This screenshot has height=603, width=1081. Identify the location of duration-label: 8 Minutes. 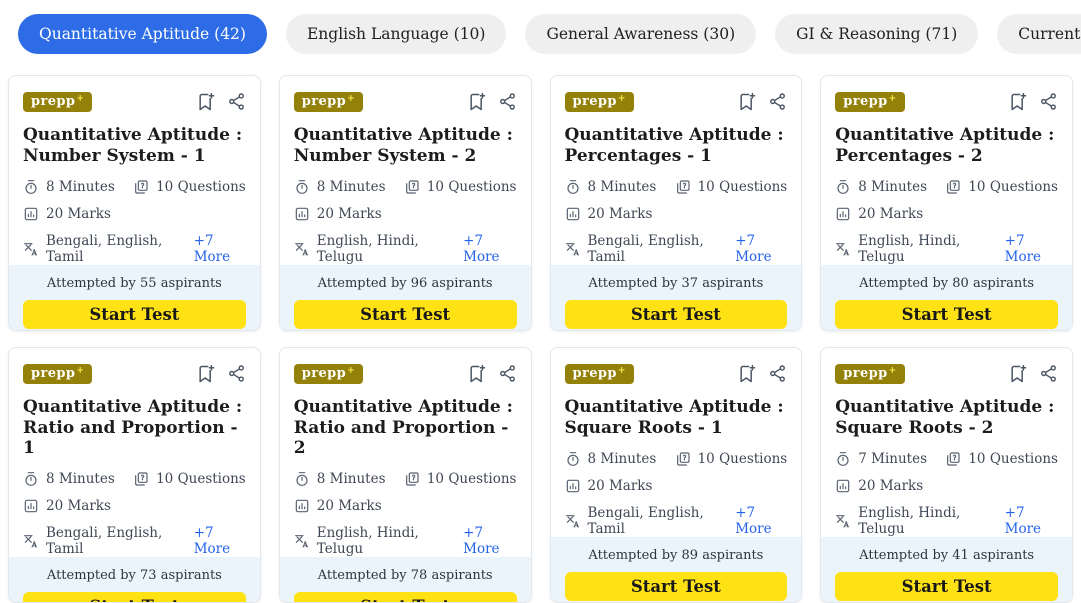
(351, 187).